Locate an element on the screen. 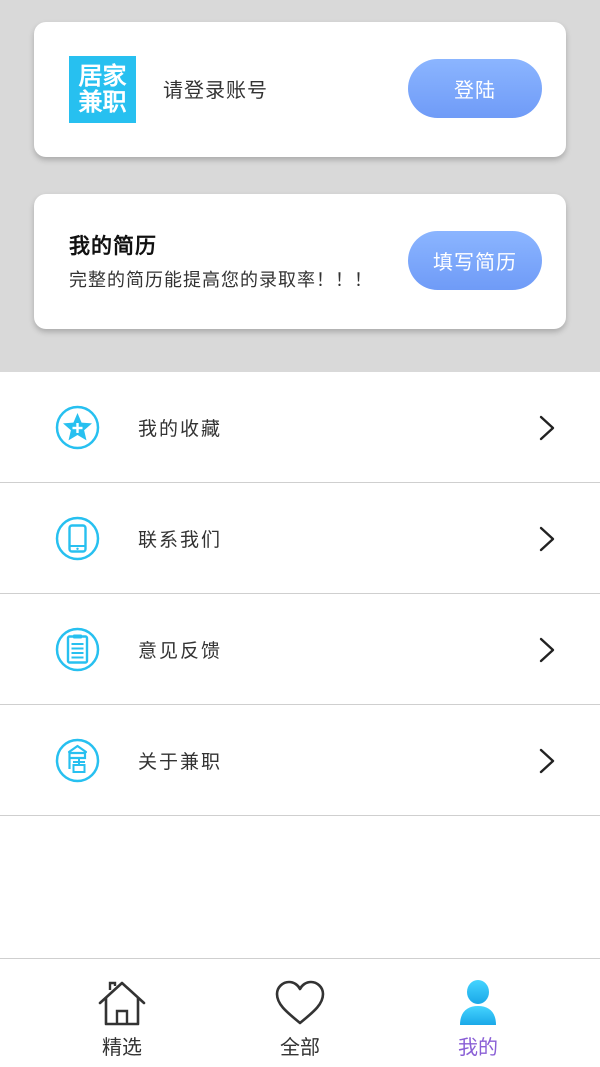 The height and width of the screenshot is (1067, 600). heart-icon is located at coordinates (300, 1003).